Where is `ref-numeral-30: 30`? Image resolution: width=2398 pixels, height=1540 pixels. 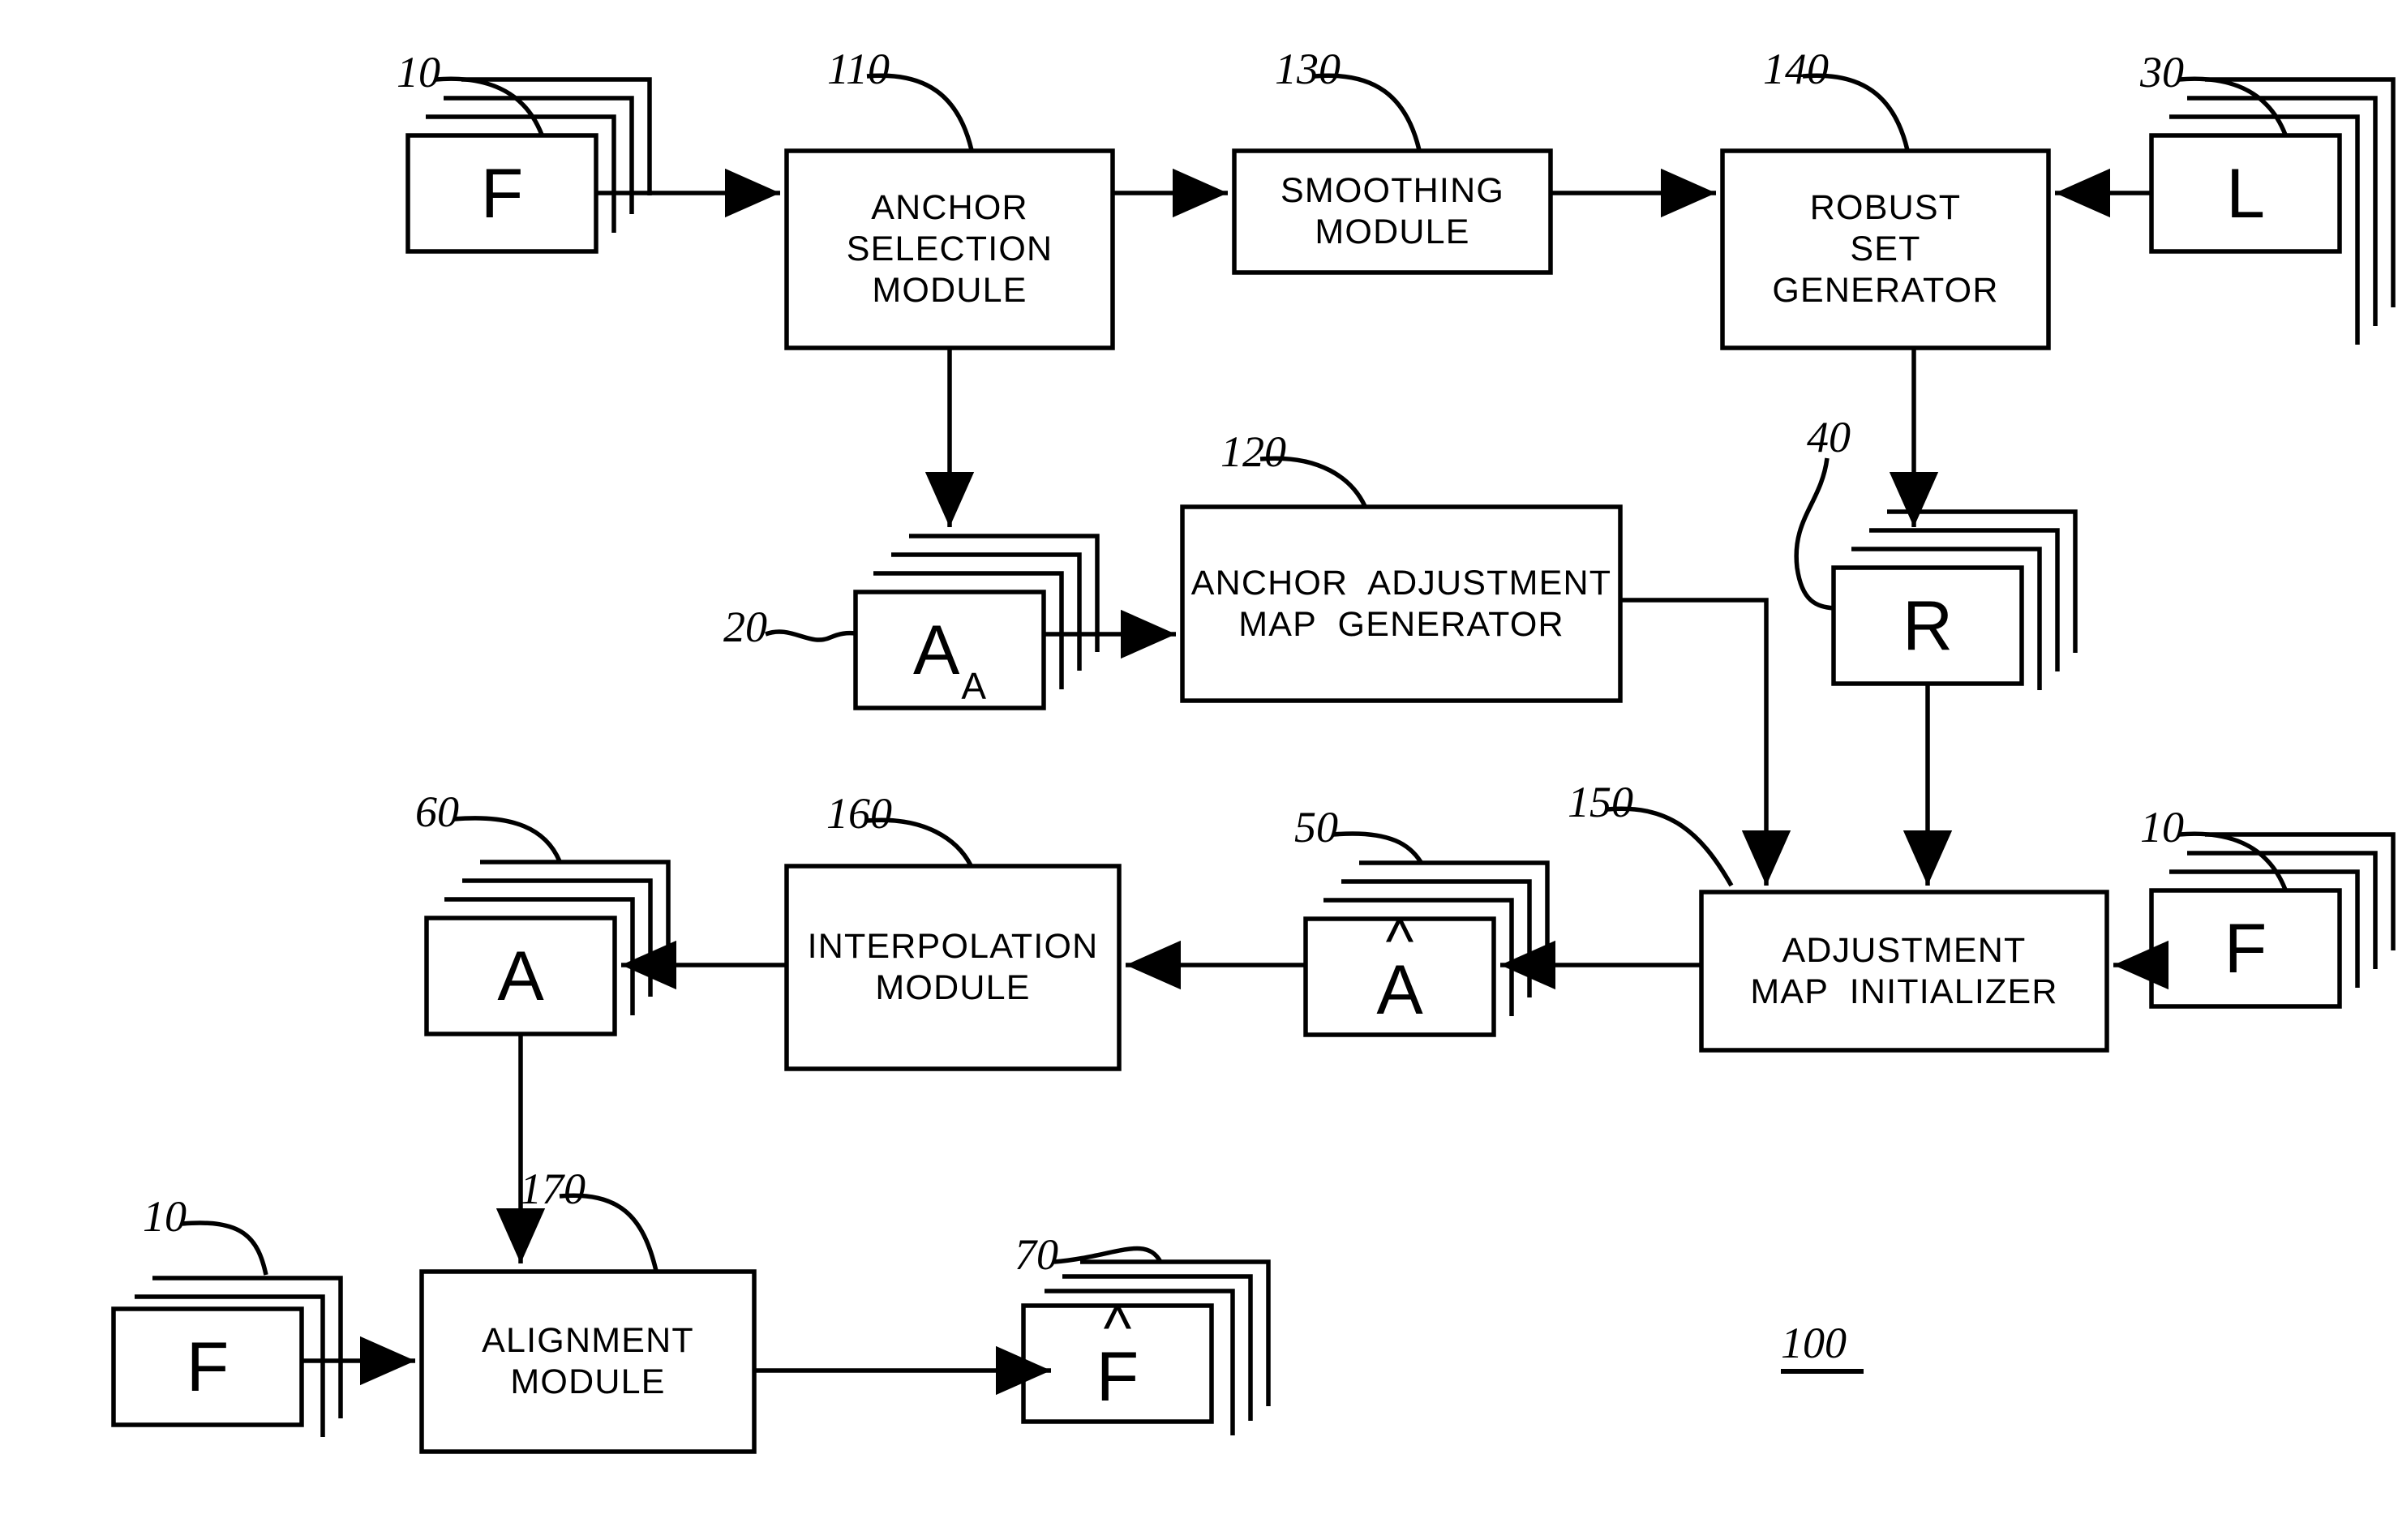
ref-numeral-30: 30 is located at coordinates (2162, 72).